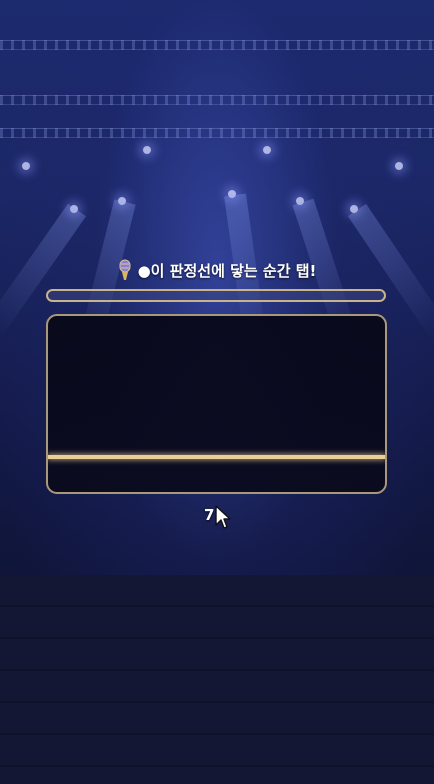  What do you see at coordinates (227, 270) in the screenshot?
I see `instruction-text: ●이 판정선에 닿는 순간 탭!` at bounding box center [227, 270].